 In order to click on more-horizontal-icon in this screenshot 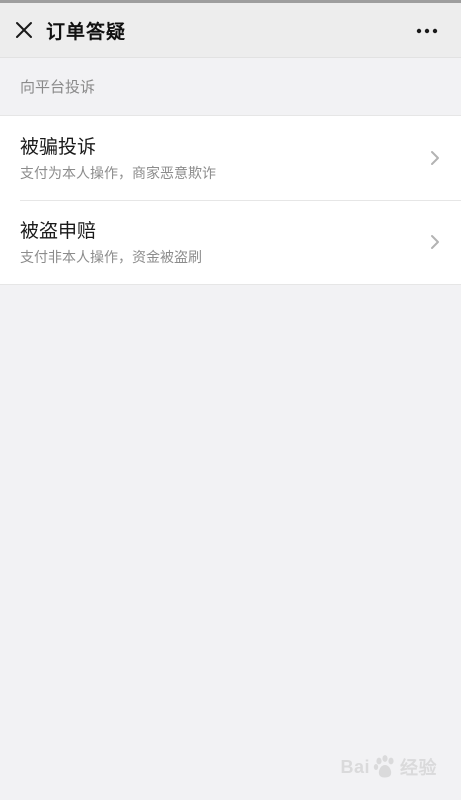, I will do `click(427, 30)`.